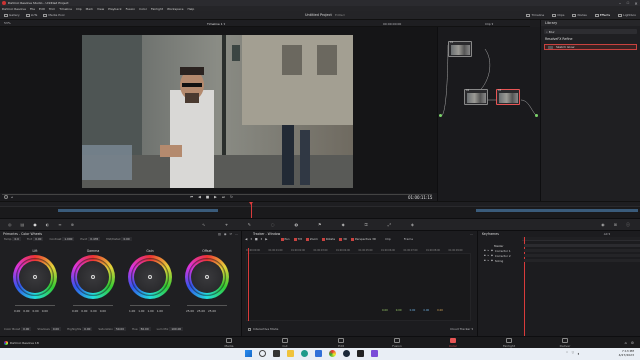 Image resolution: width=640 pixels, height=360 pixels. Describe the element at coordinates (49, 329) in the screenshot. I see `param-shadows: Shadows 0.00` at that location.